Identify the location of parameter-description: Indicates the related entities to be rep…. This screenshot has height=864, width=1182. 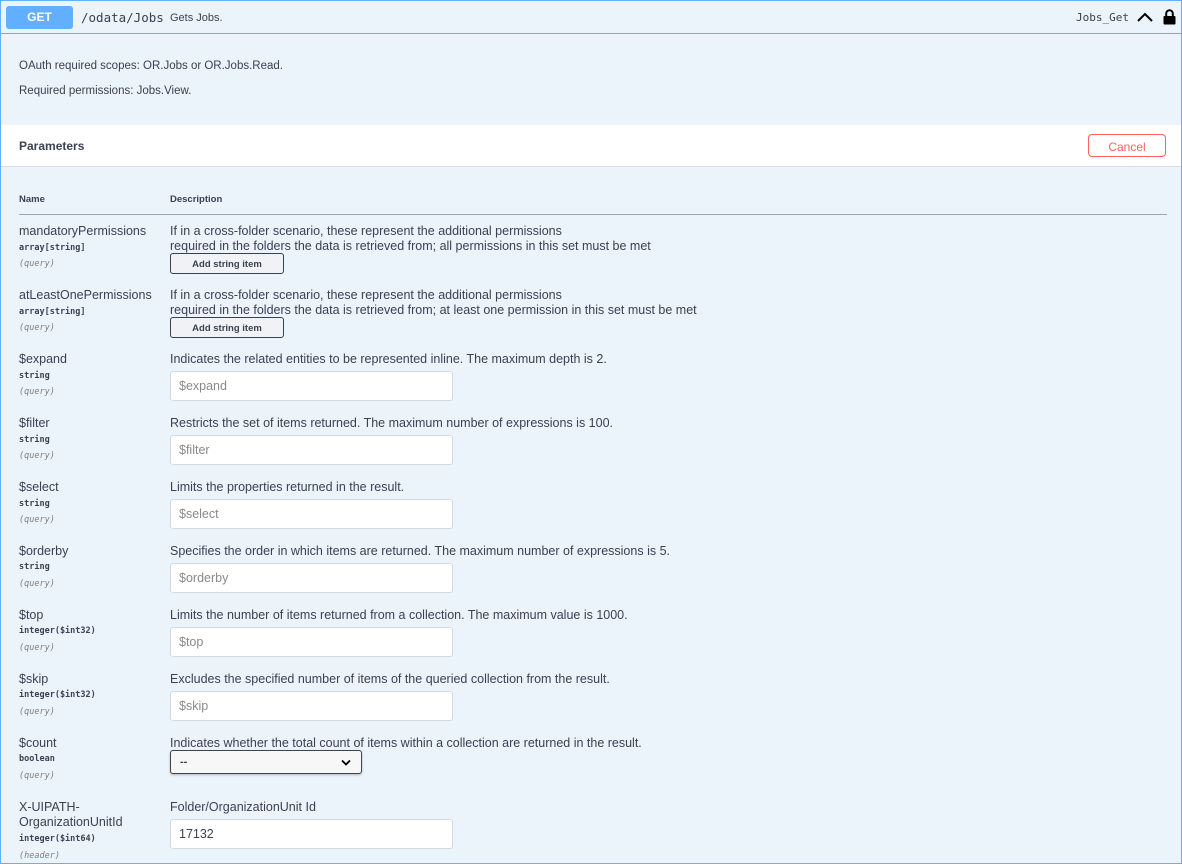
(388, 359).